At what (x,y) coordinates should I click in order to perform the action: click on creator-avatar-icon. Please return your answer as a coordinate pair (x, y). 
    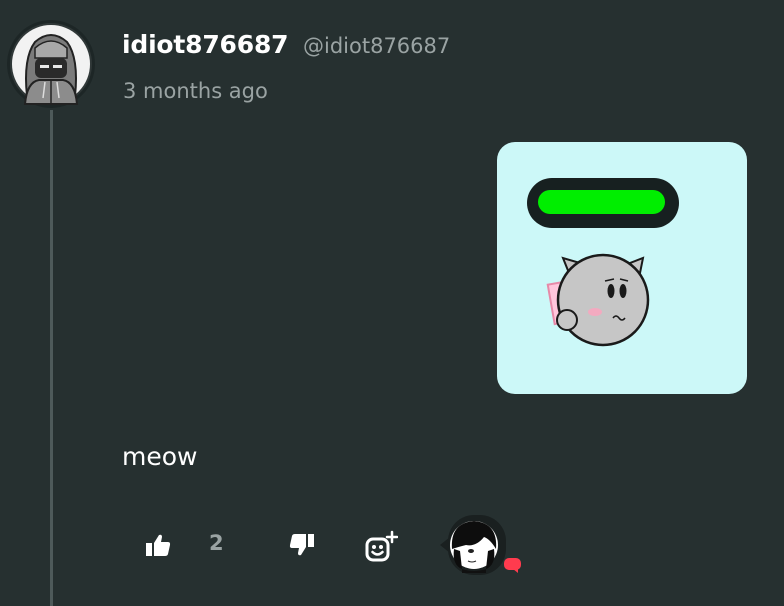
    Looking at the image, I should click on (473, 545).